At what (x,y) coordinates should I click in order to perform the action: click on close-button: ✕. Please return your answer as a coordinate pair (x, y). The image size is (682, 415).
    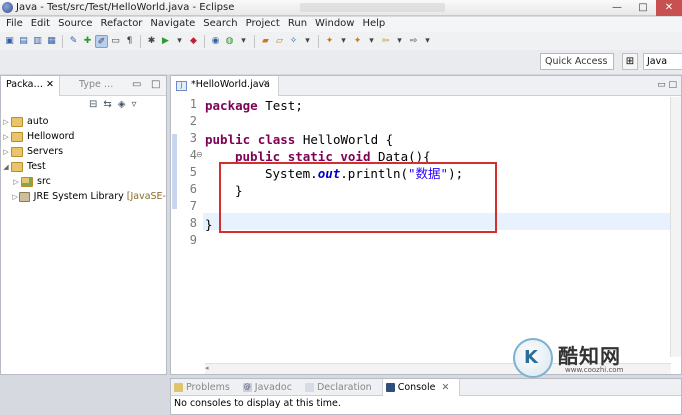
    Looking at the image, I should click on (669, 8).